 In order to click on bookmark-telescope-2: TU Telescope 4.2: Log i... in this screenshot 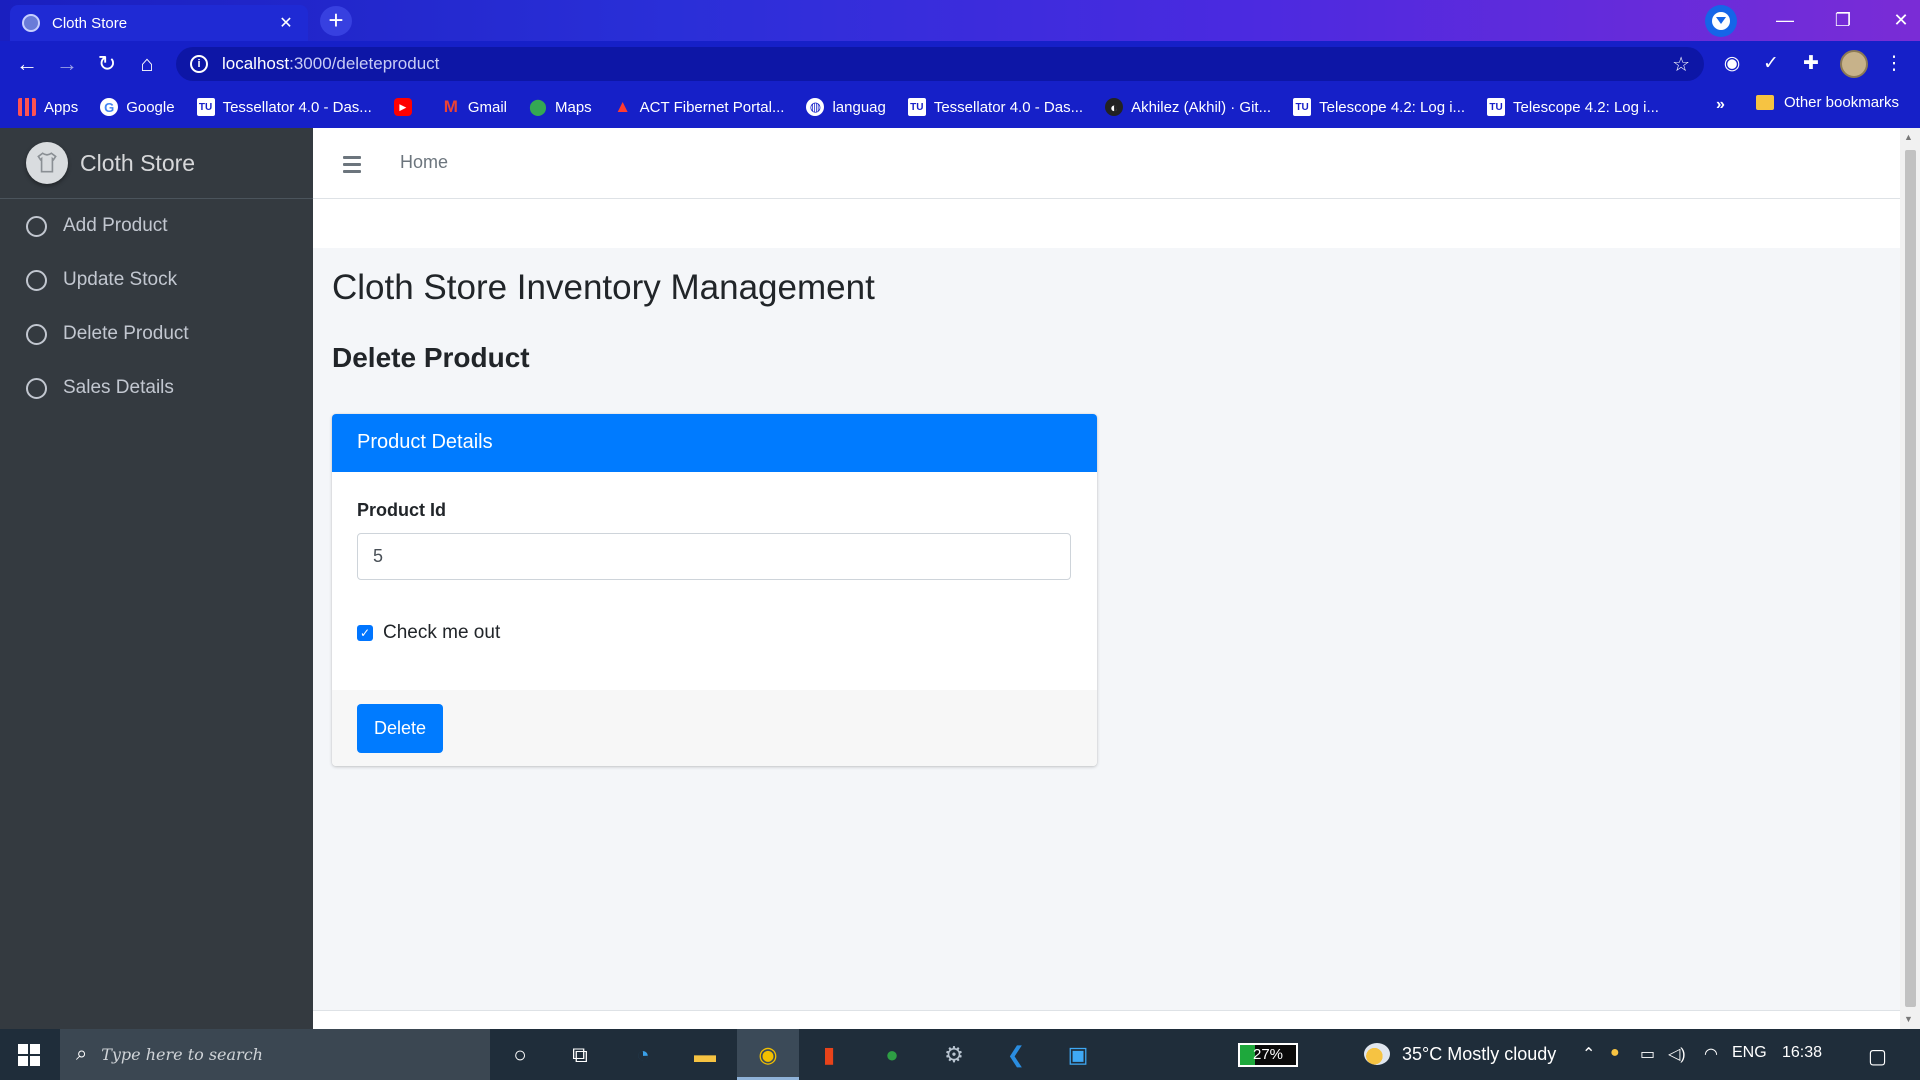, I will do `click(1573, 107)`.